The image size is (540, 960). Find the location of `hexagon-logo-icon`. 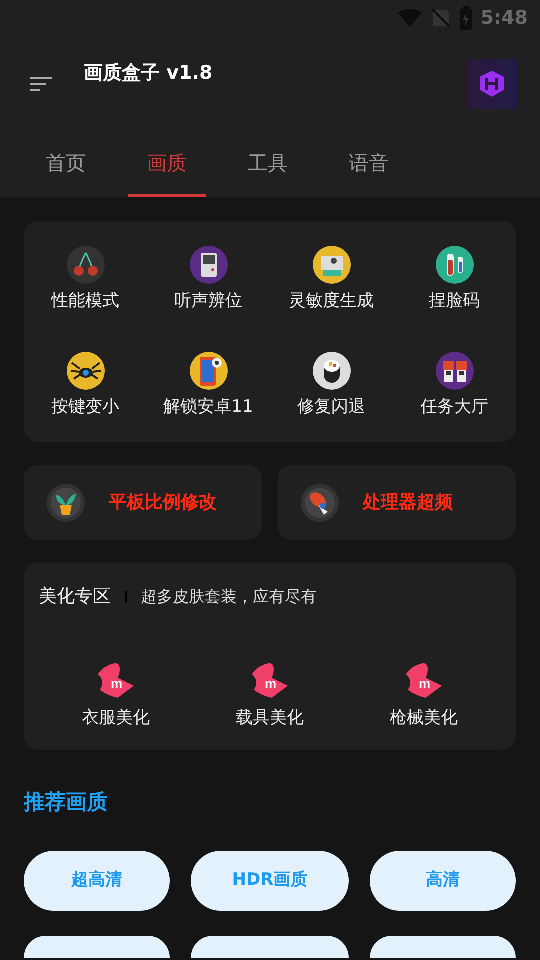

hexagon-logo-icon is located at coordinates (492, 84).